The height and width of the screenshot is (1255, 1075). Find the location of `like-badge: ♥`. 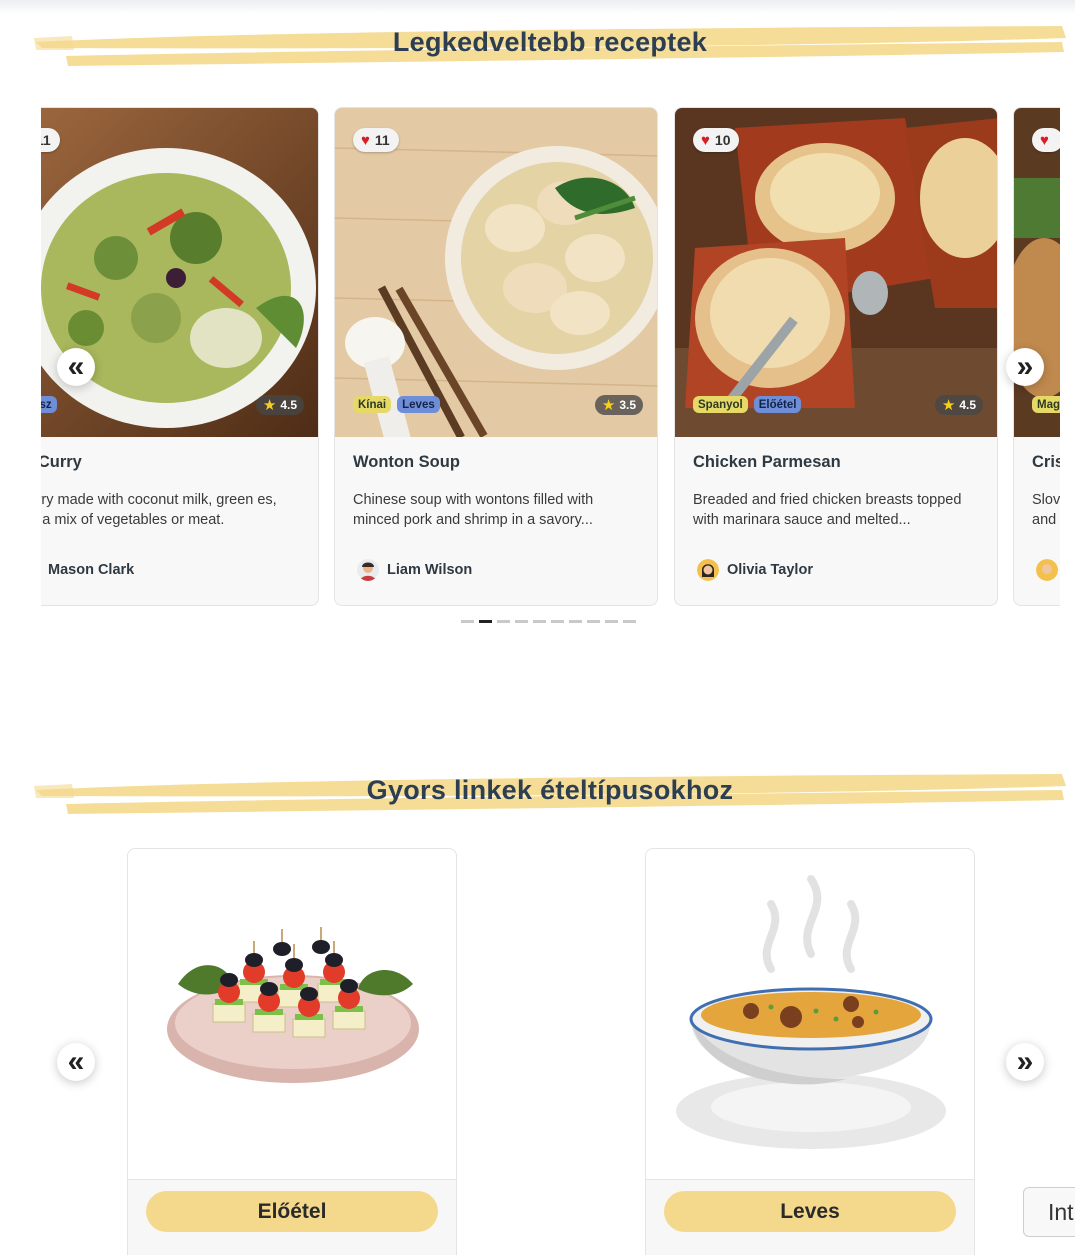

like-badge: ♥ is located at coordinates (1046, 140).